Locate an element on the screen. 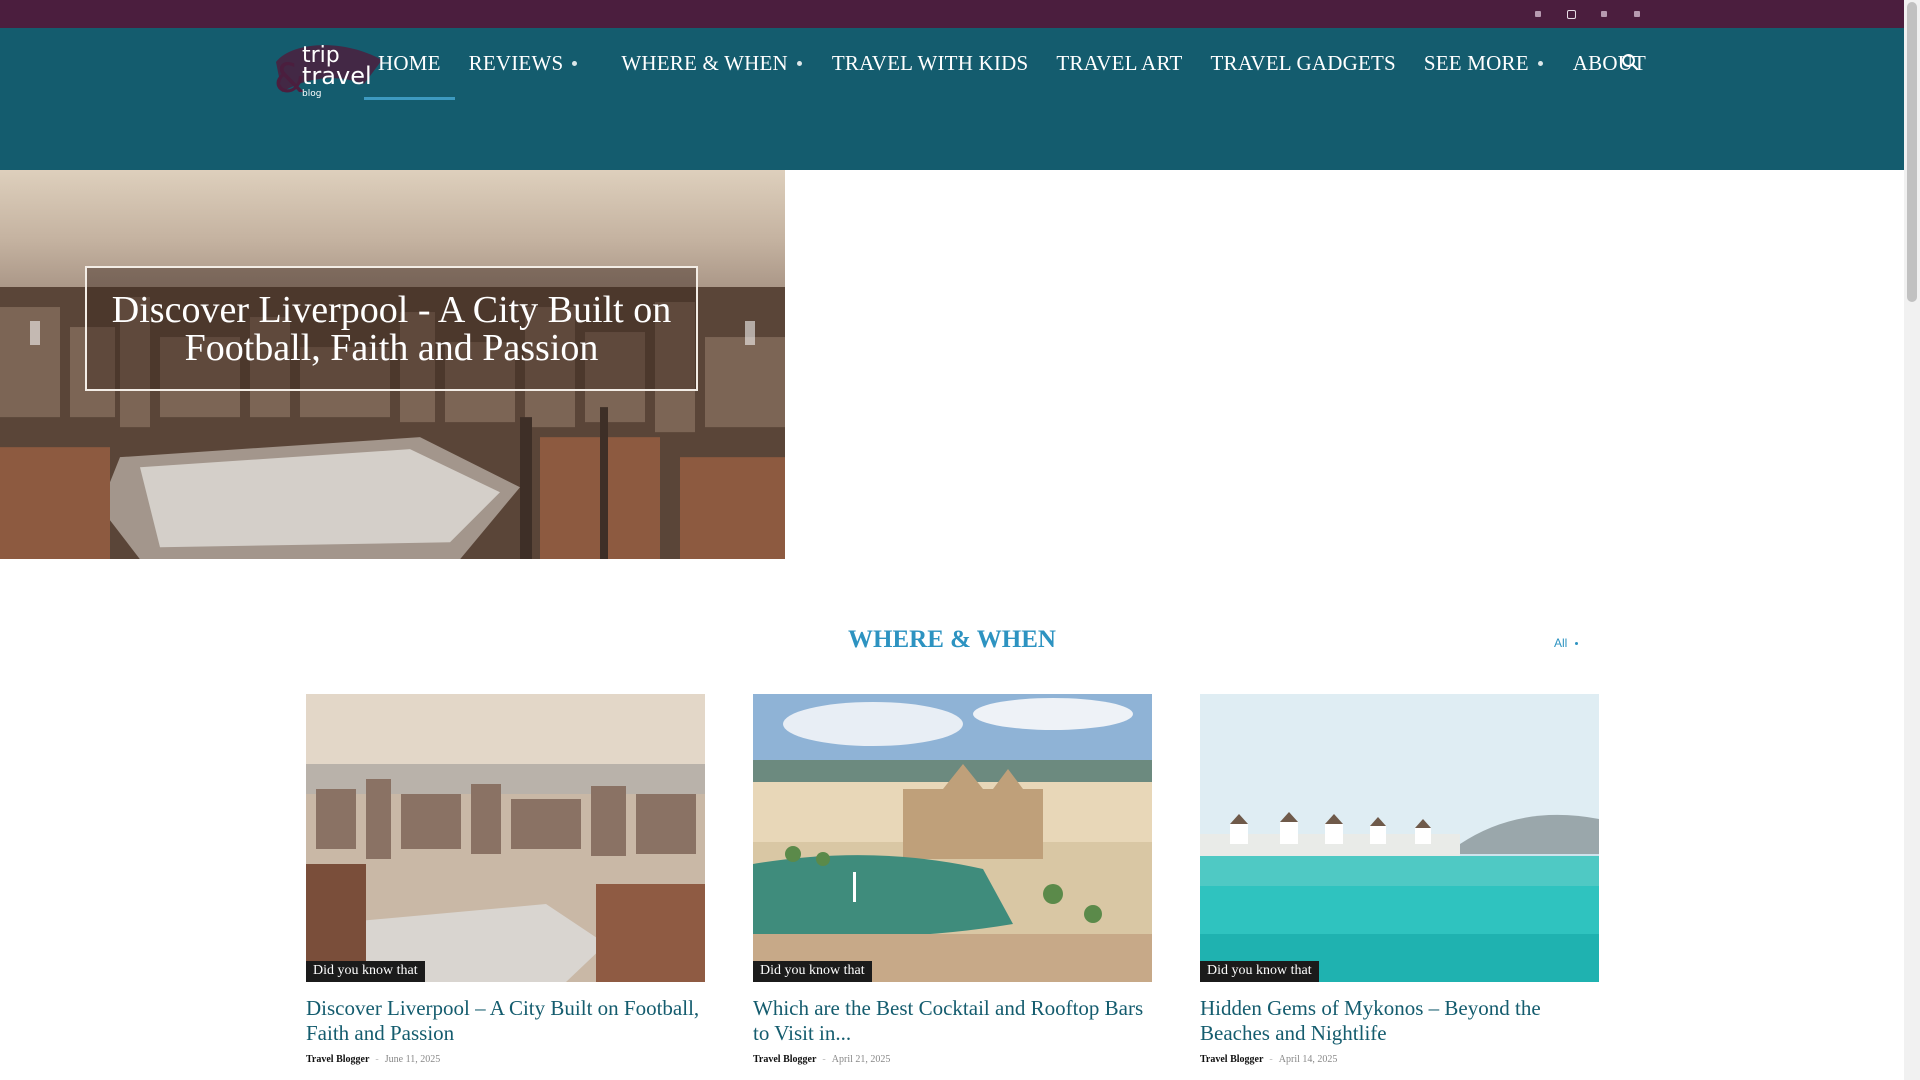 The width and height of the screenshot is (1920, 1080). chevron-right-icon is located at coordinates (750, 333).